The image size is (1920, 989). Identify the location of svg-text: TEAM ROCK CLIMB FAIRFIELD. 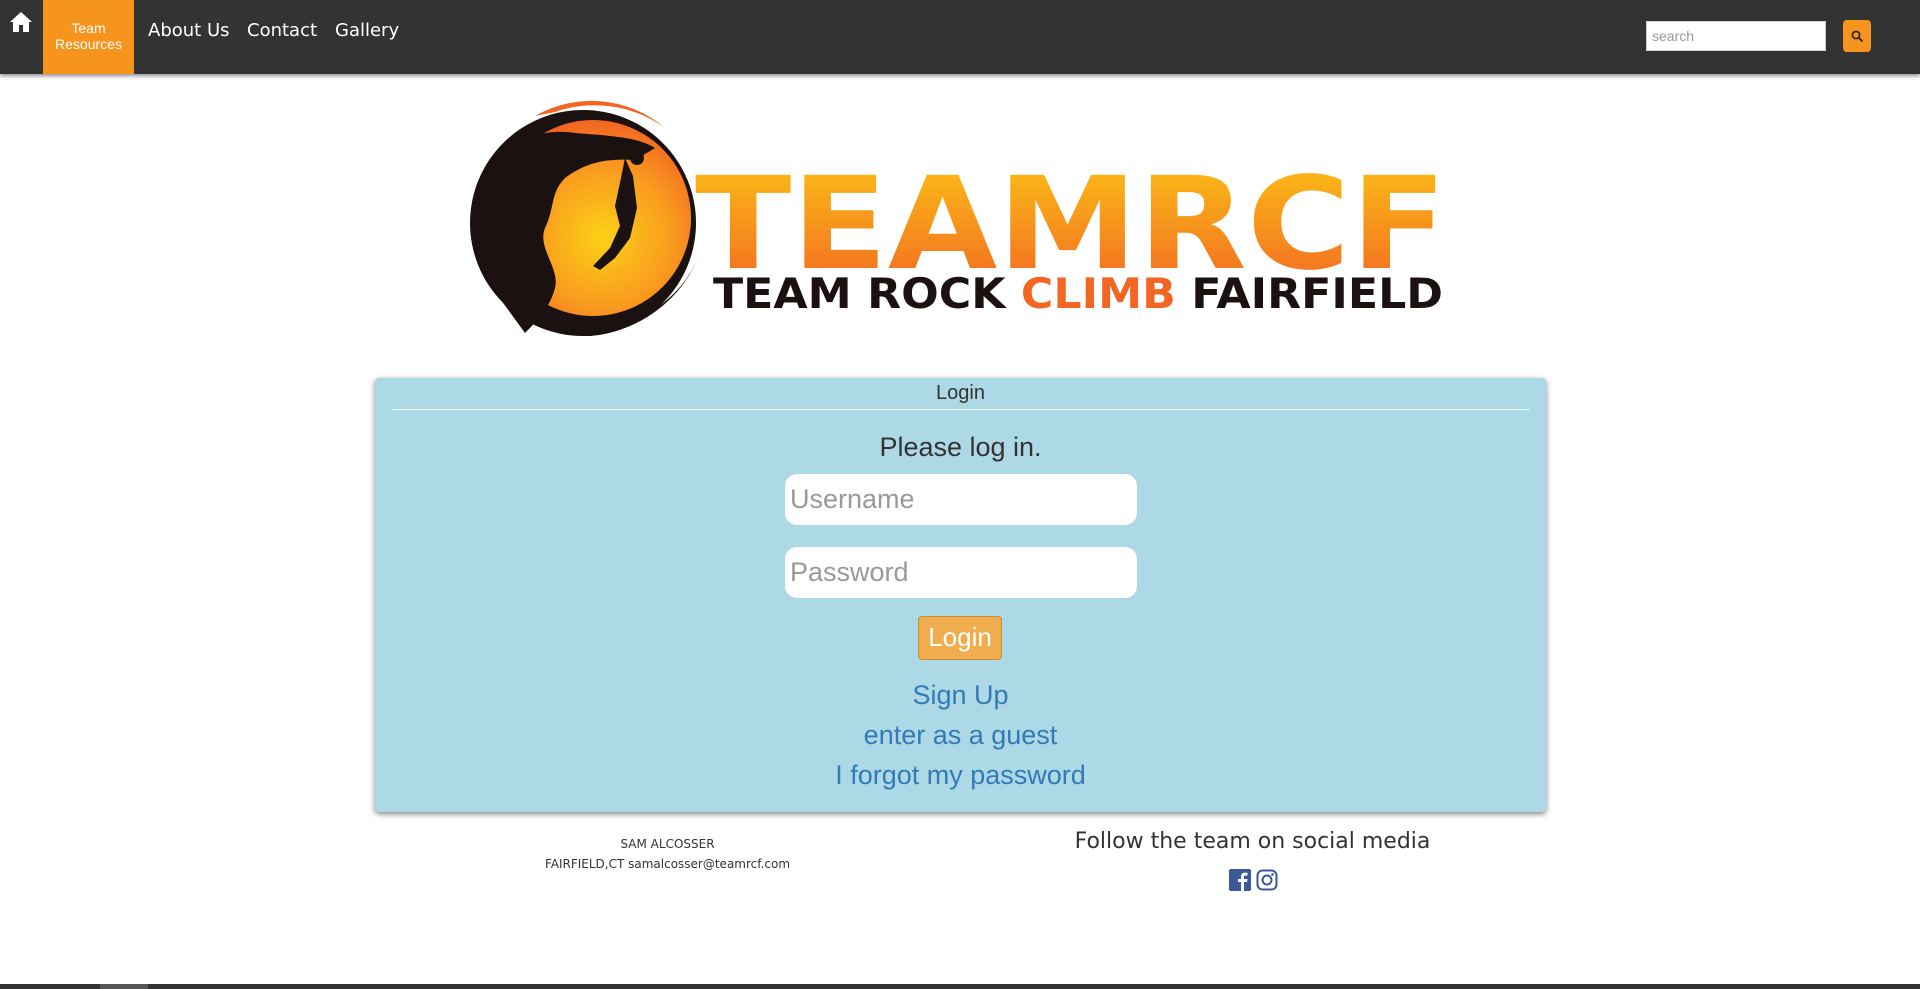
(1078, 293).